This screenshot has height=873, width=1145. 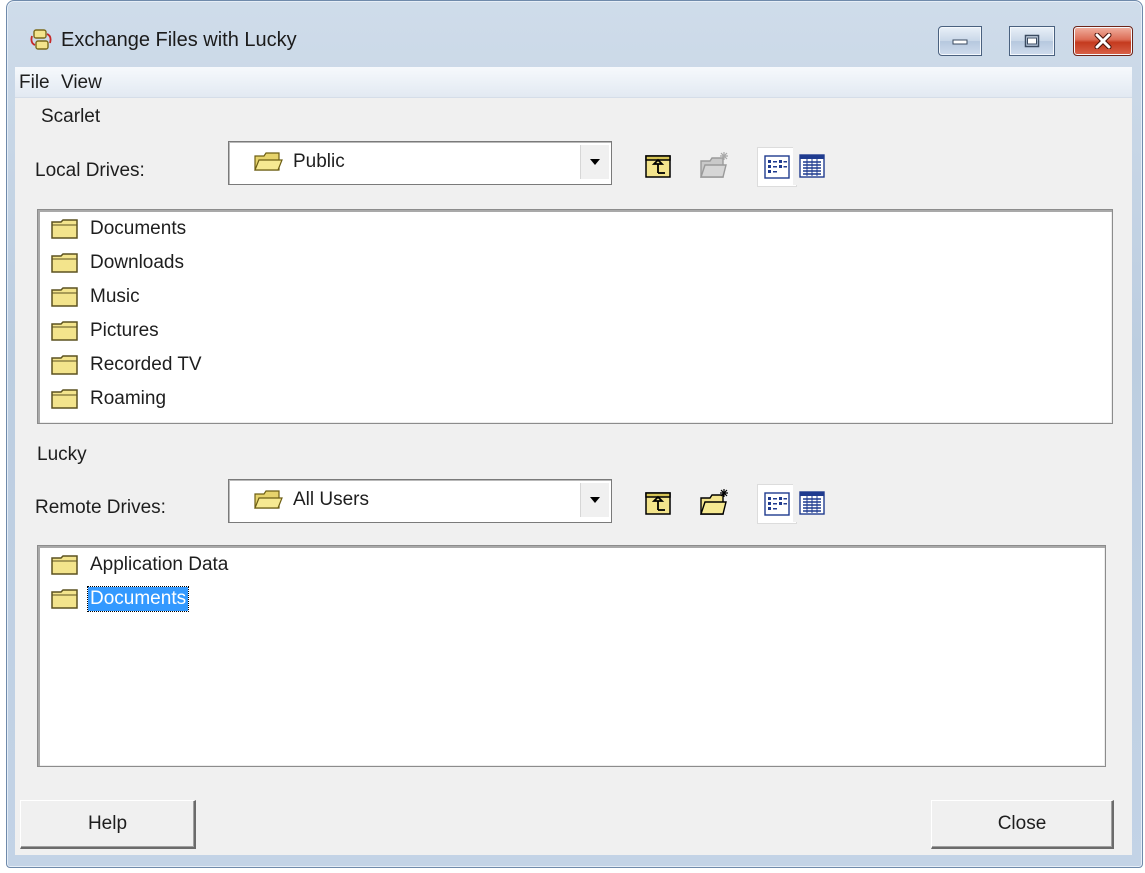 I want to click on local-dropdown-arrow, so click(x=594, y=162).